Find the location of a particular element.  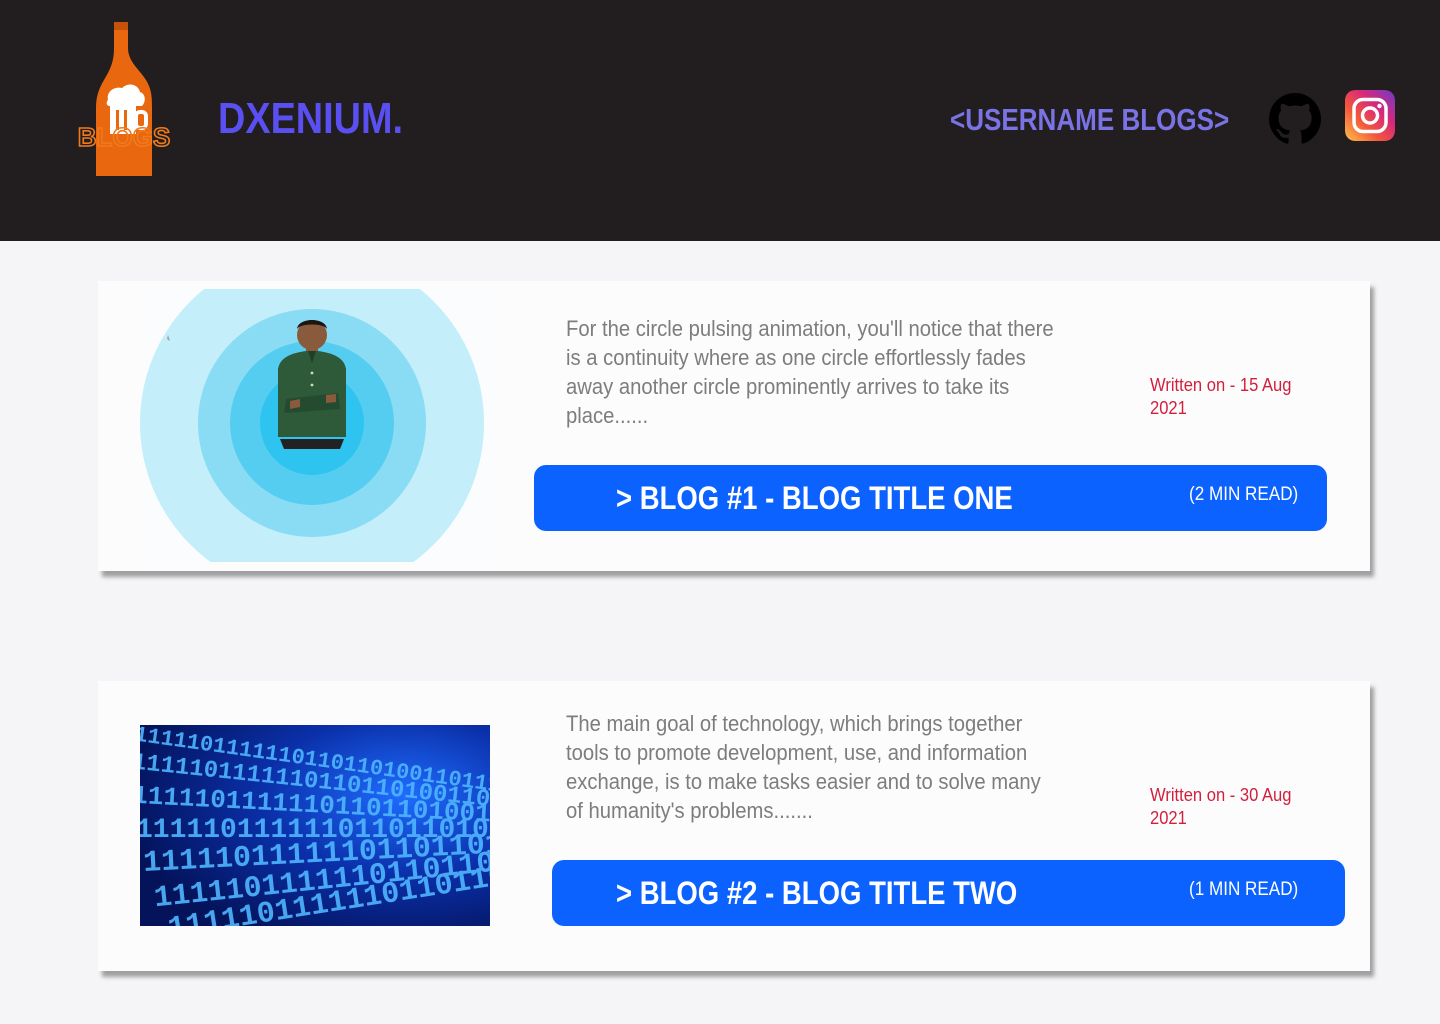

username-blogs-link: <USERNAME BLOGS> is located at coordinates (1089, 120).